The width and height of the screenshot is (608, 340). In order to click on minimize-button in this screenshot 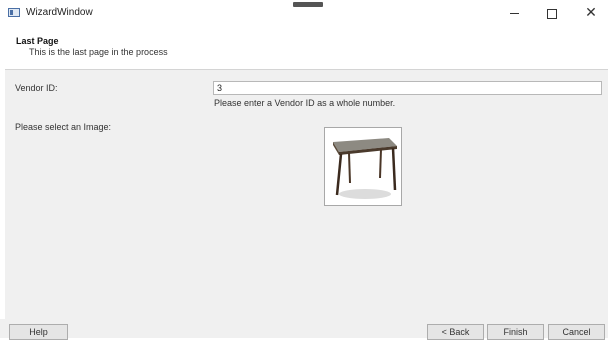, I will do `click(514, 13)`.